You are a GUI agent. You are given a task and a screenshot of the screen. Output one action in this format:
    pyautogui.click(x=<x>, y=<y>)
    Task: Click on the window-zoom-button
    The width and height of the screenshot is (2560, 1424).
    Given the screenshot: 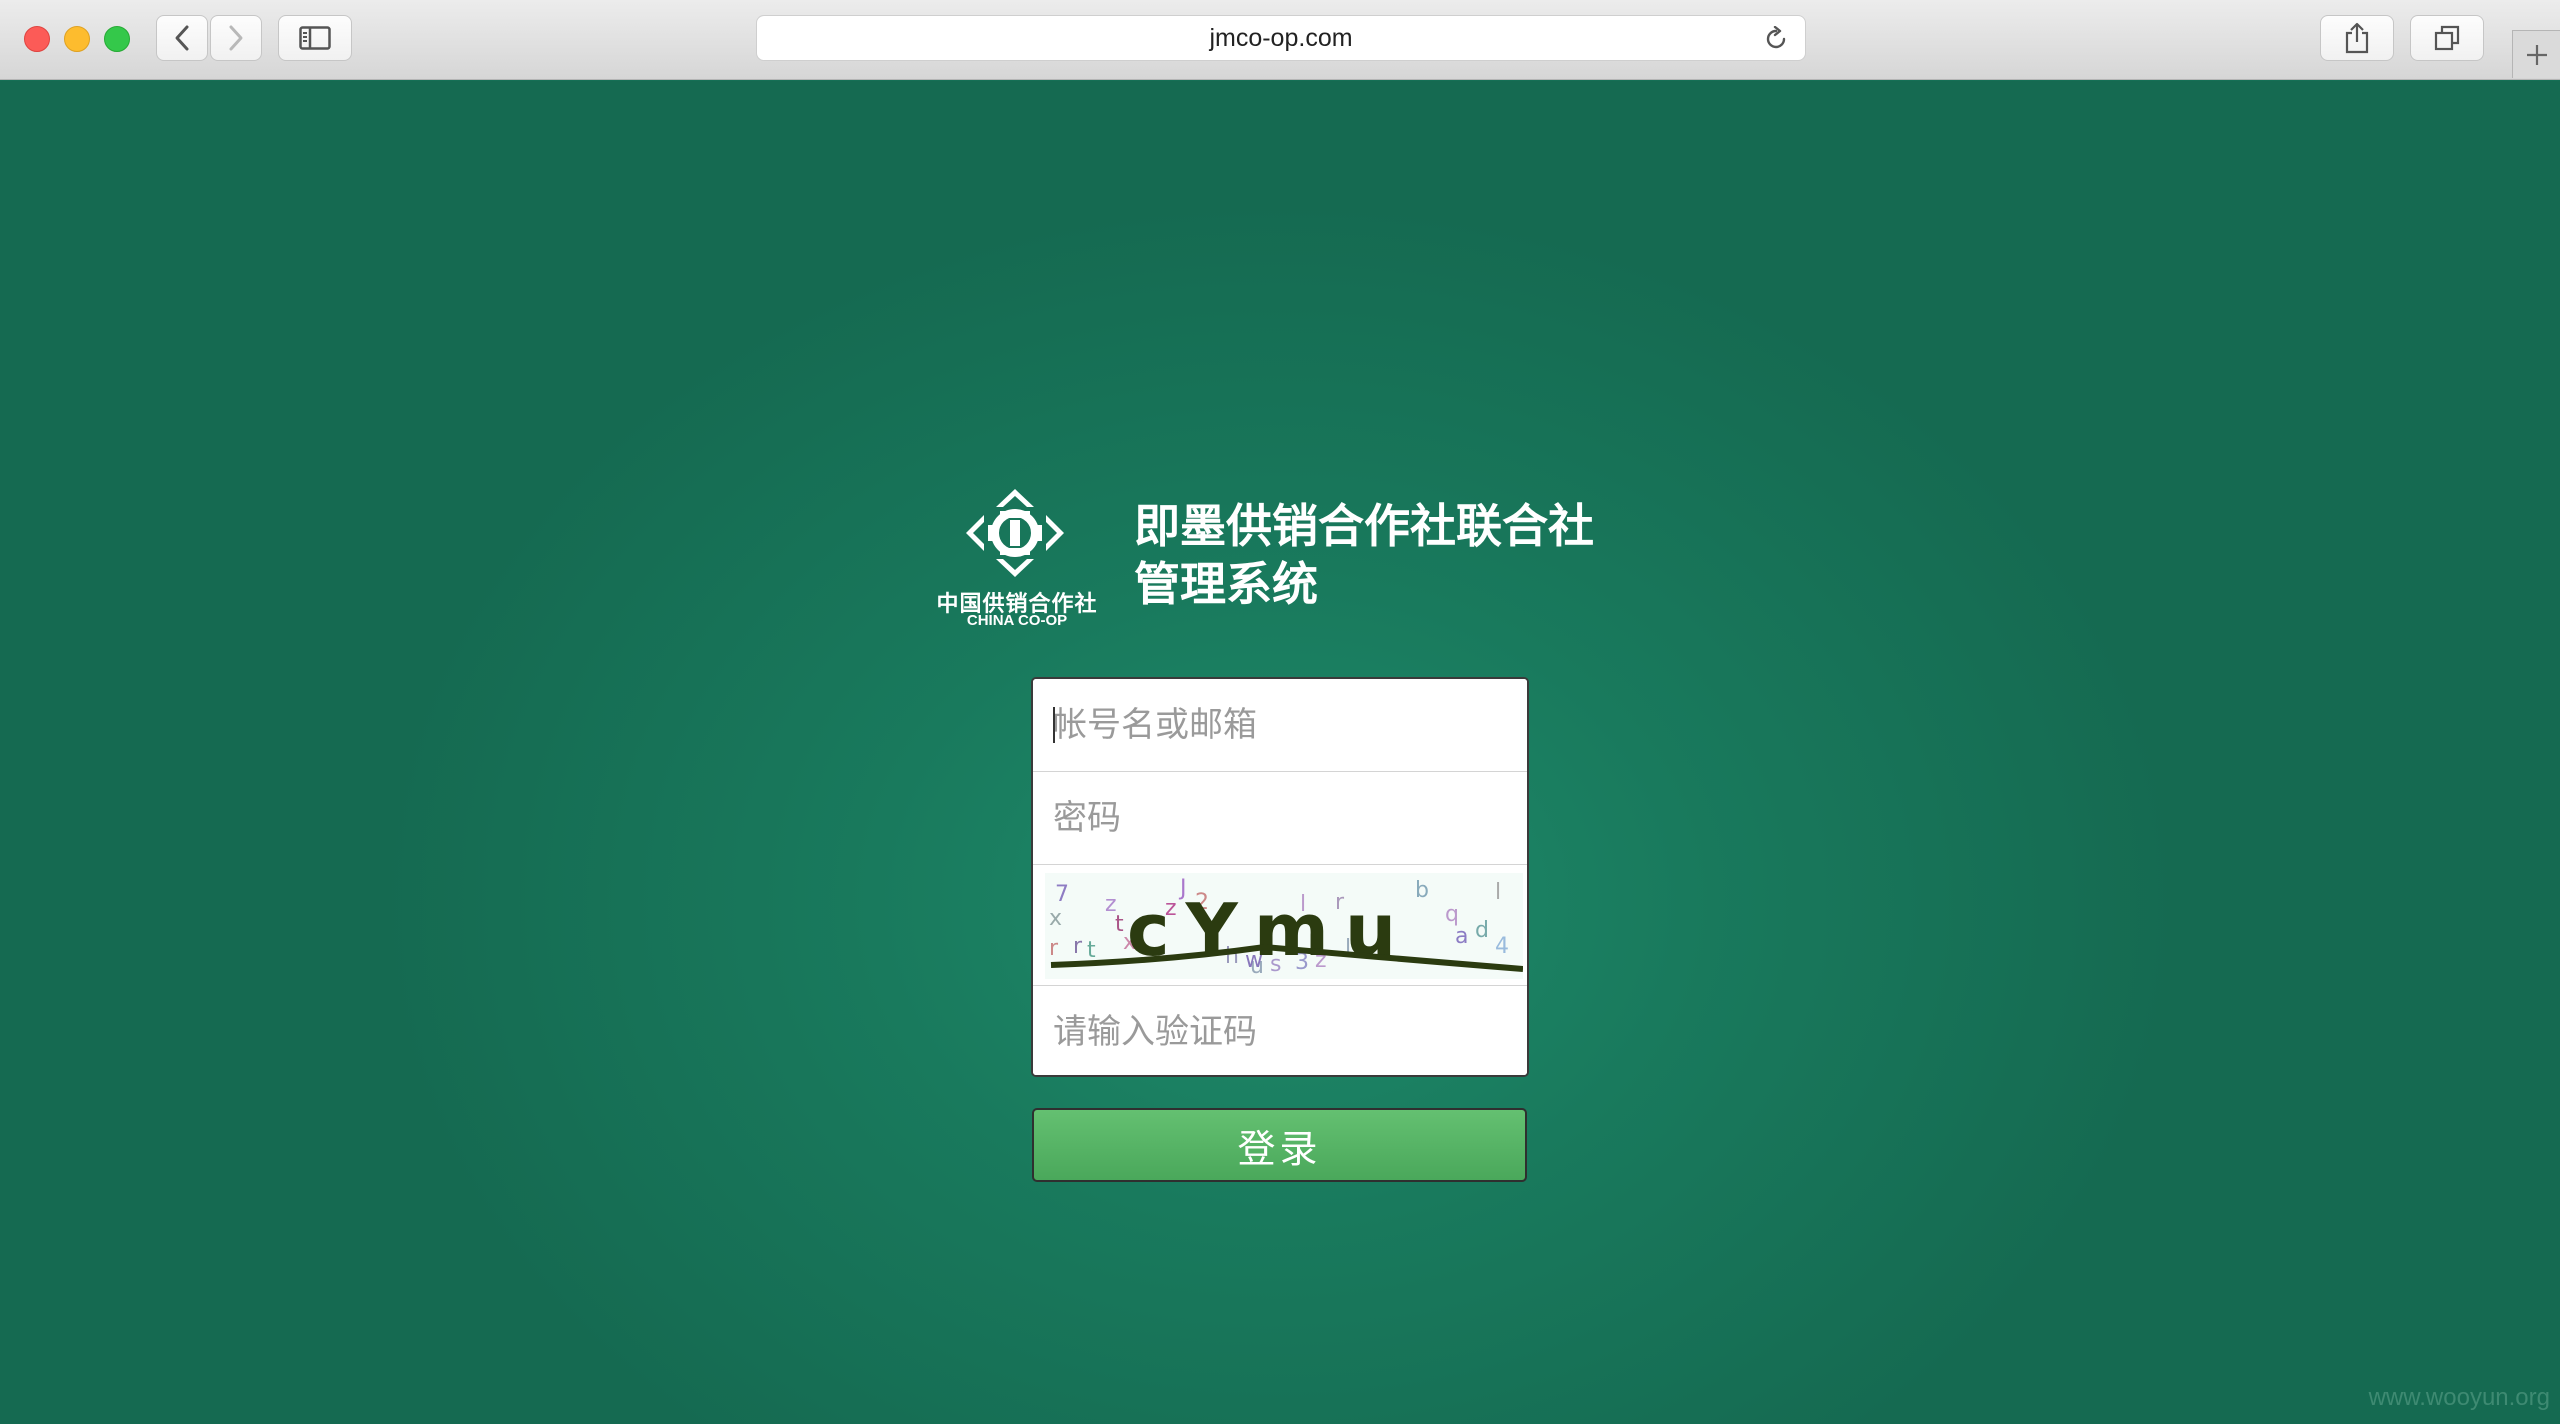 What is the action you would take?
    pyautogui.click(x=117, y=39)
    